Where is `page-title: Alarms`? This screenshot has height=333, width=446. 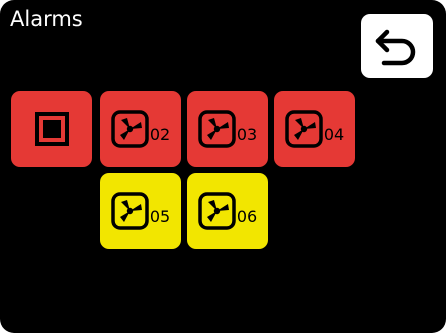 page-title: Alarms is located at coordinates (46, 19).